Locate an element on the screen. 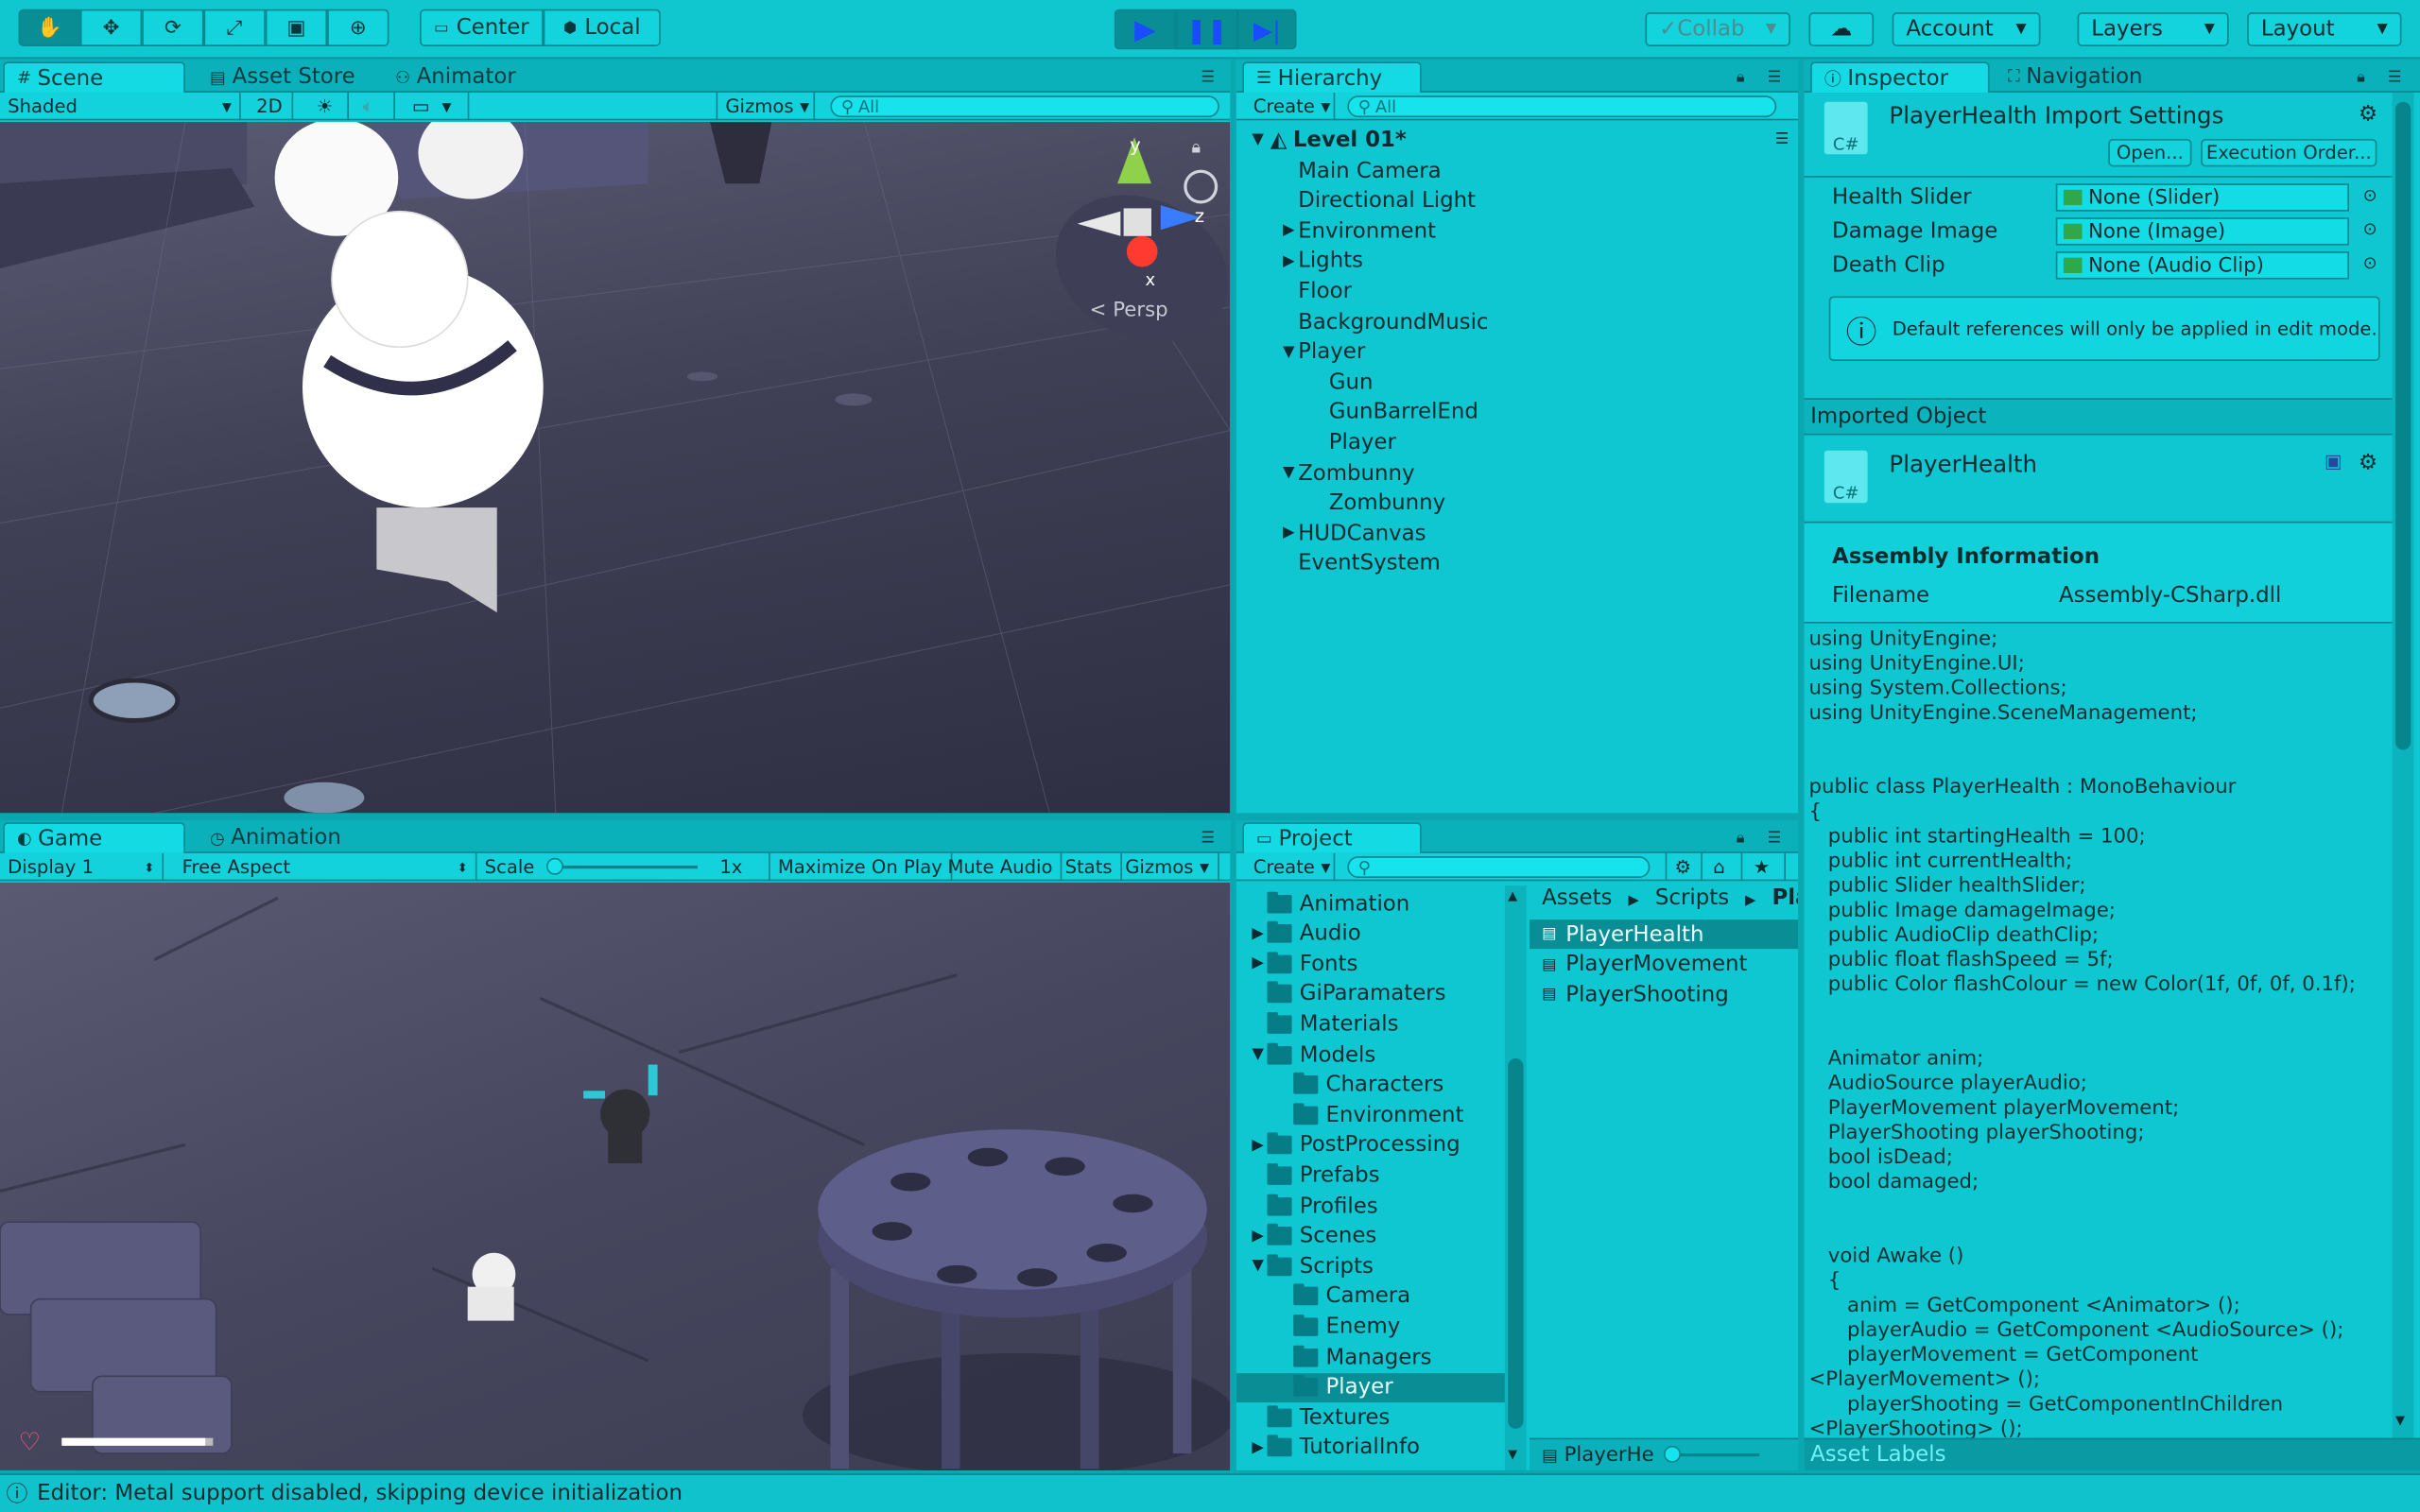 The image size is (2420, 1512). file-item: ▤ PlayerShooting is located at coordinates (1664, 994).